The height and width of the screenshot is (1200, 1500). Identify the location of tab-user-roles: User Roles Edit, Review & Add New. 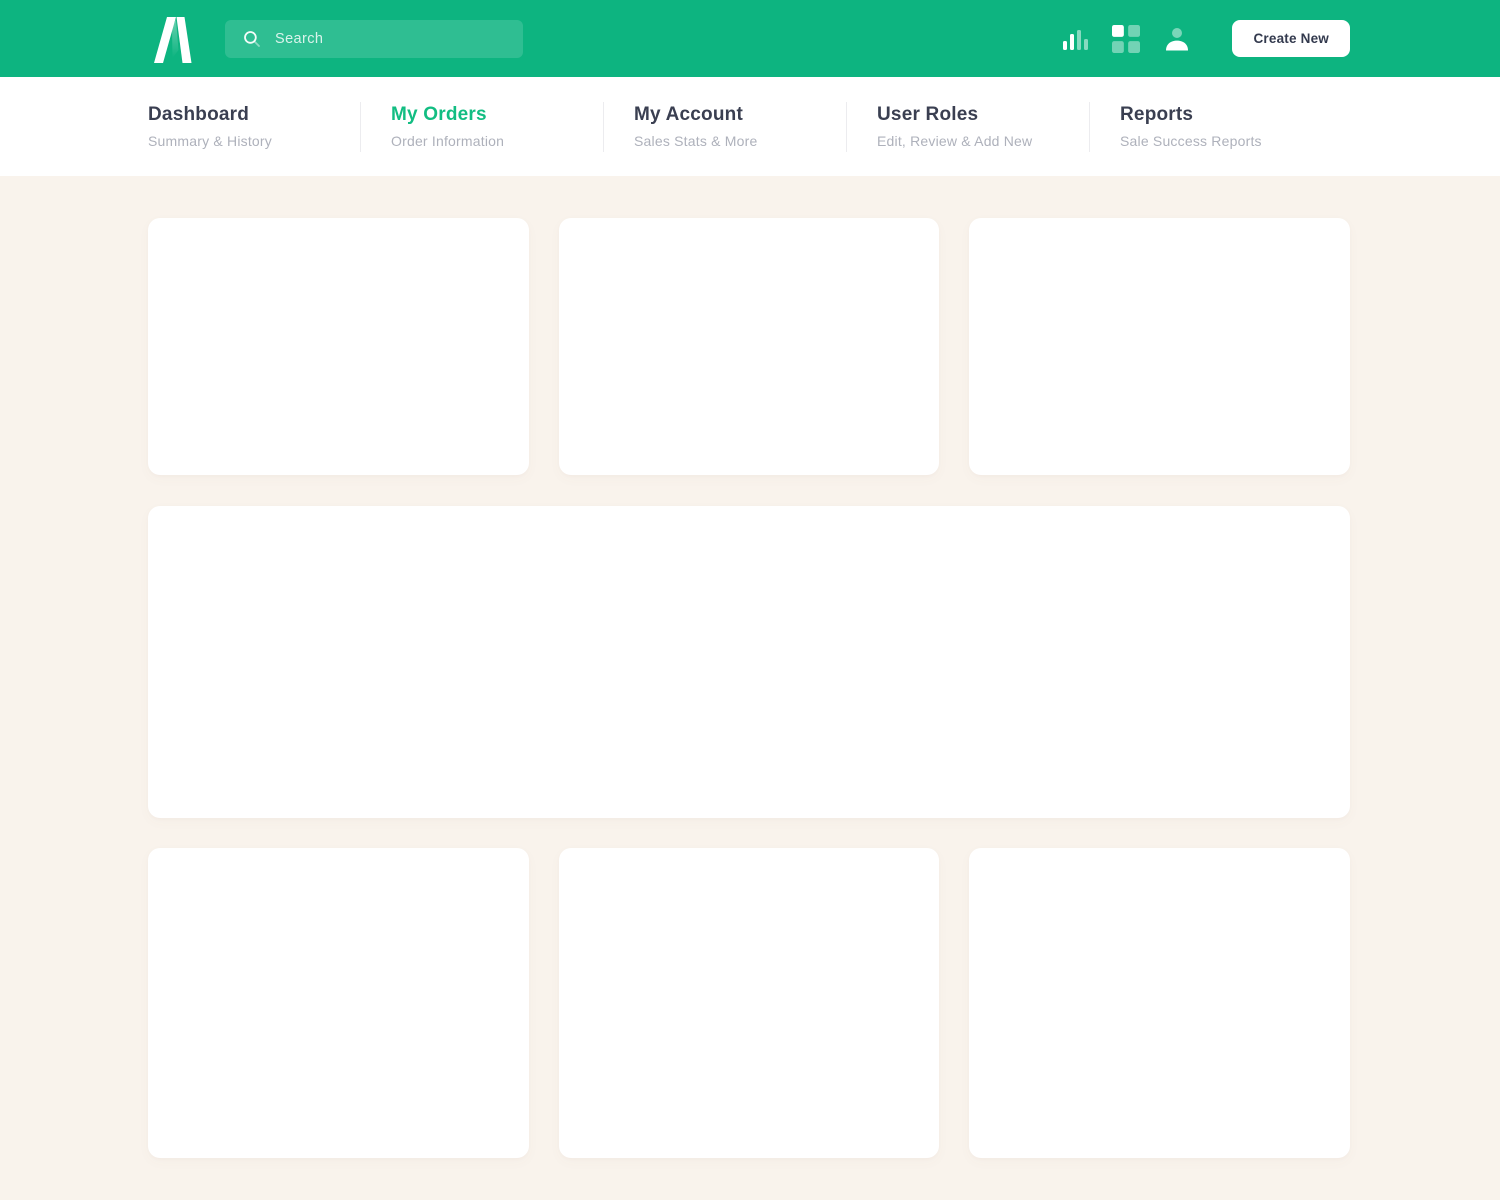
(983, 126).